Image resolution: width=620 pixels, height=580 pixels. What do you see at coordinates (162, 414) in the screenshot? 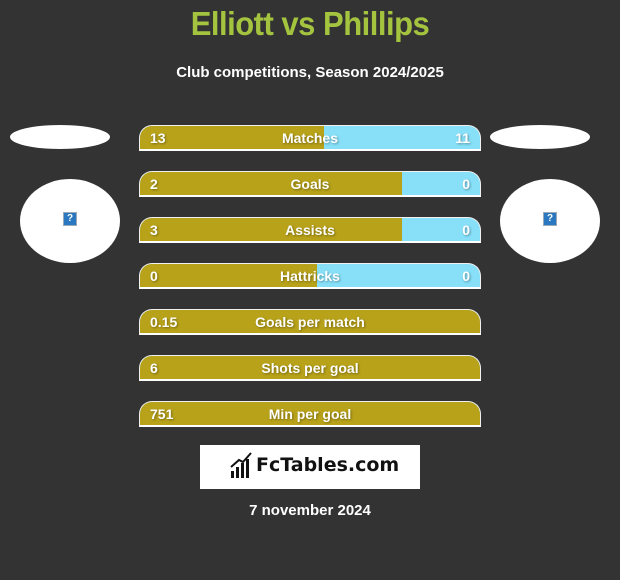
I see `left-value: 751` at bounding box center [162, 414].